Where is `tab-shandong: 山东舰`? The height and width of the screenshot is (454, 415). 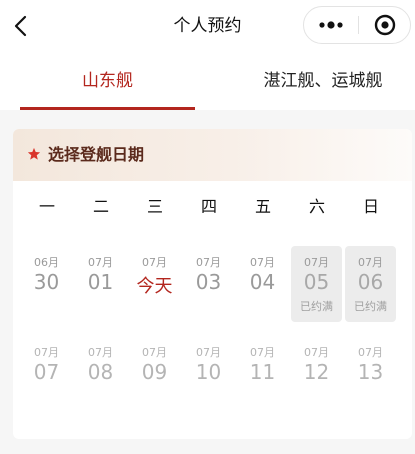 tab-shandong: 山东舰 is located at coordinates (107, 81).